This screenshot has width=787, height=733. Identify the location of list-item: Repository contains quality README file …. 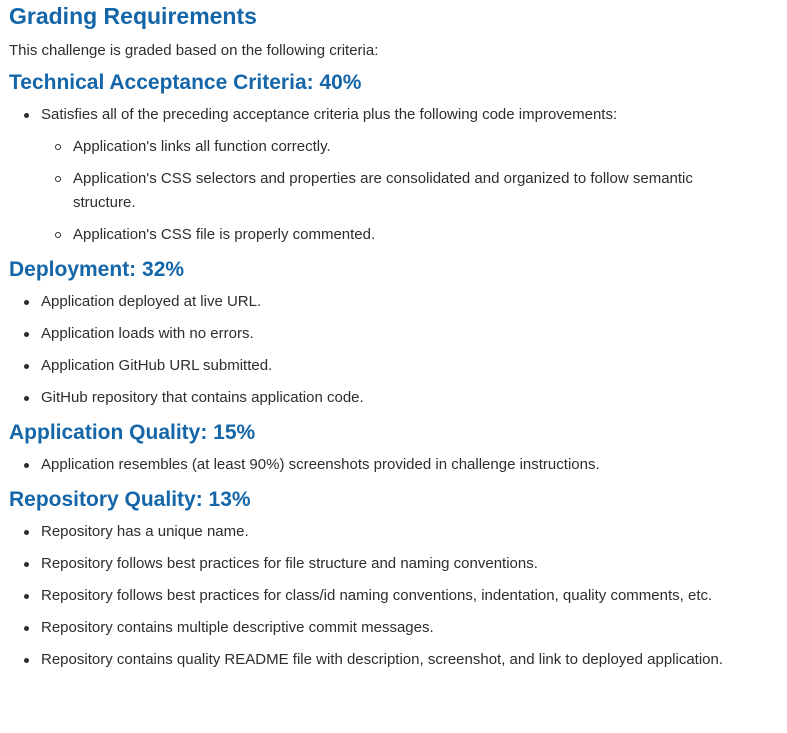
(398, 664).